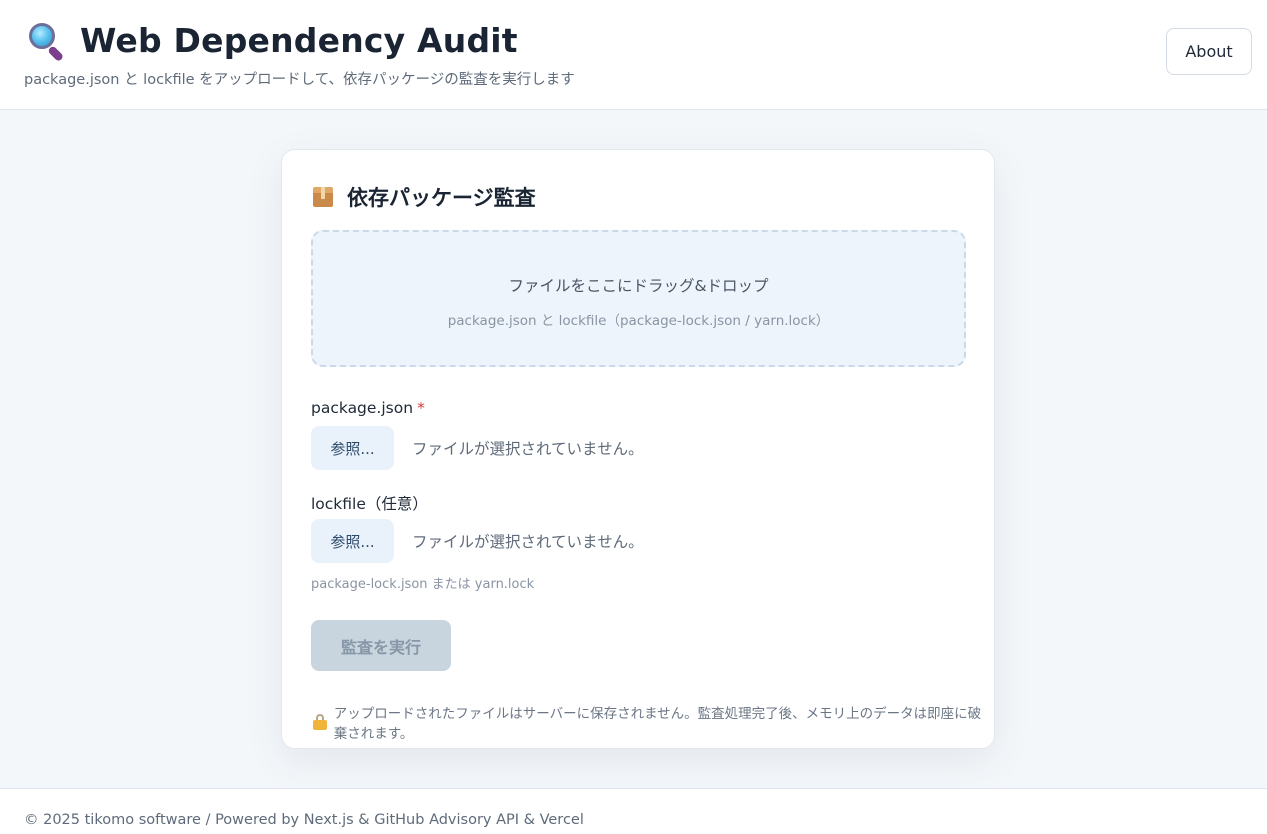 Image resolution: width=1267 pixels, height=834 pixels. I want to click on card-title: 依存パッケージ監査, so click(441, 198).